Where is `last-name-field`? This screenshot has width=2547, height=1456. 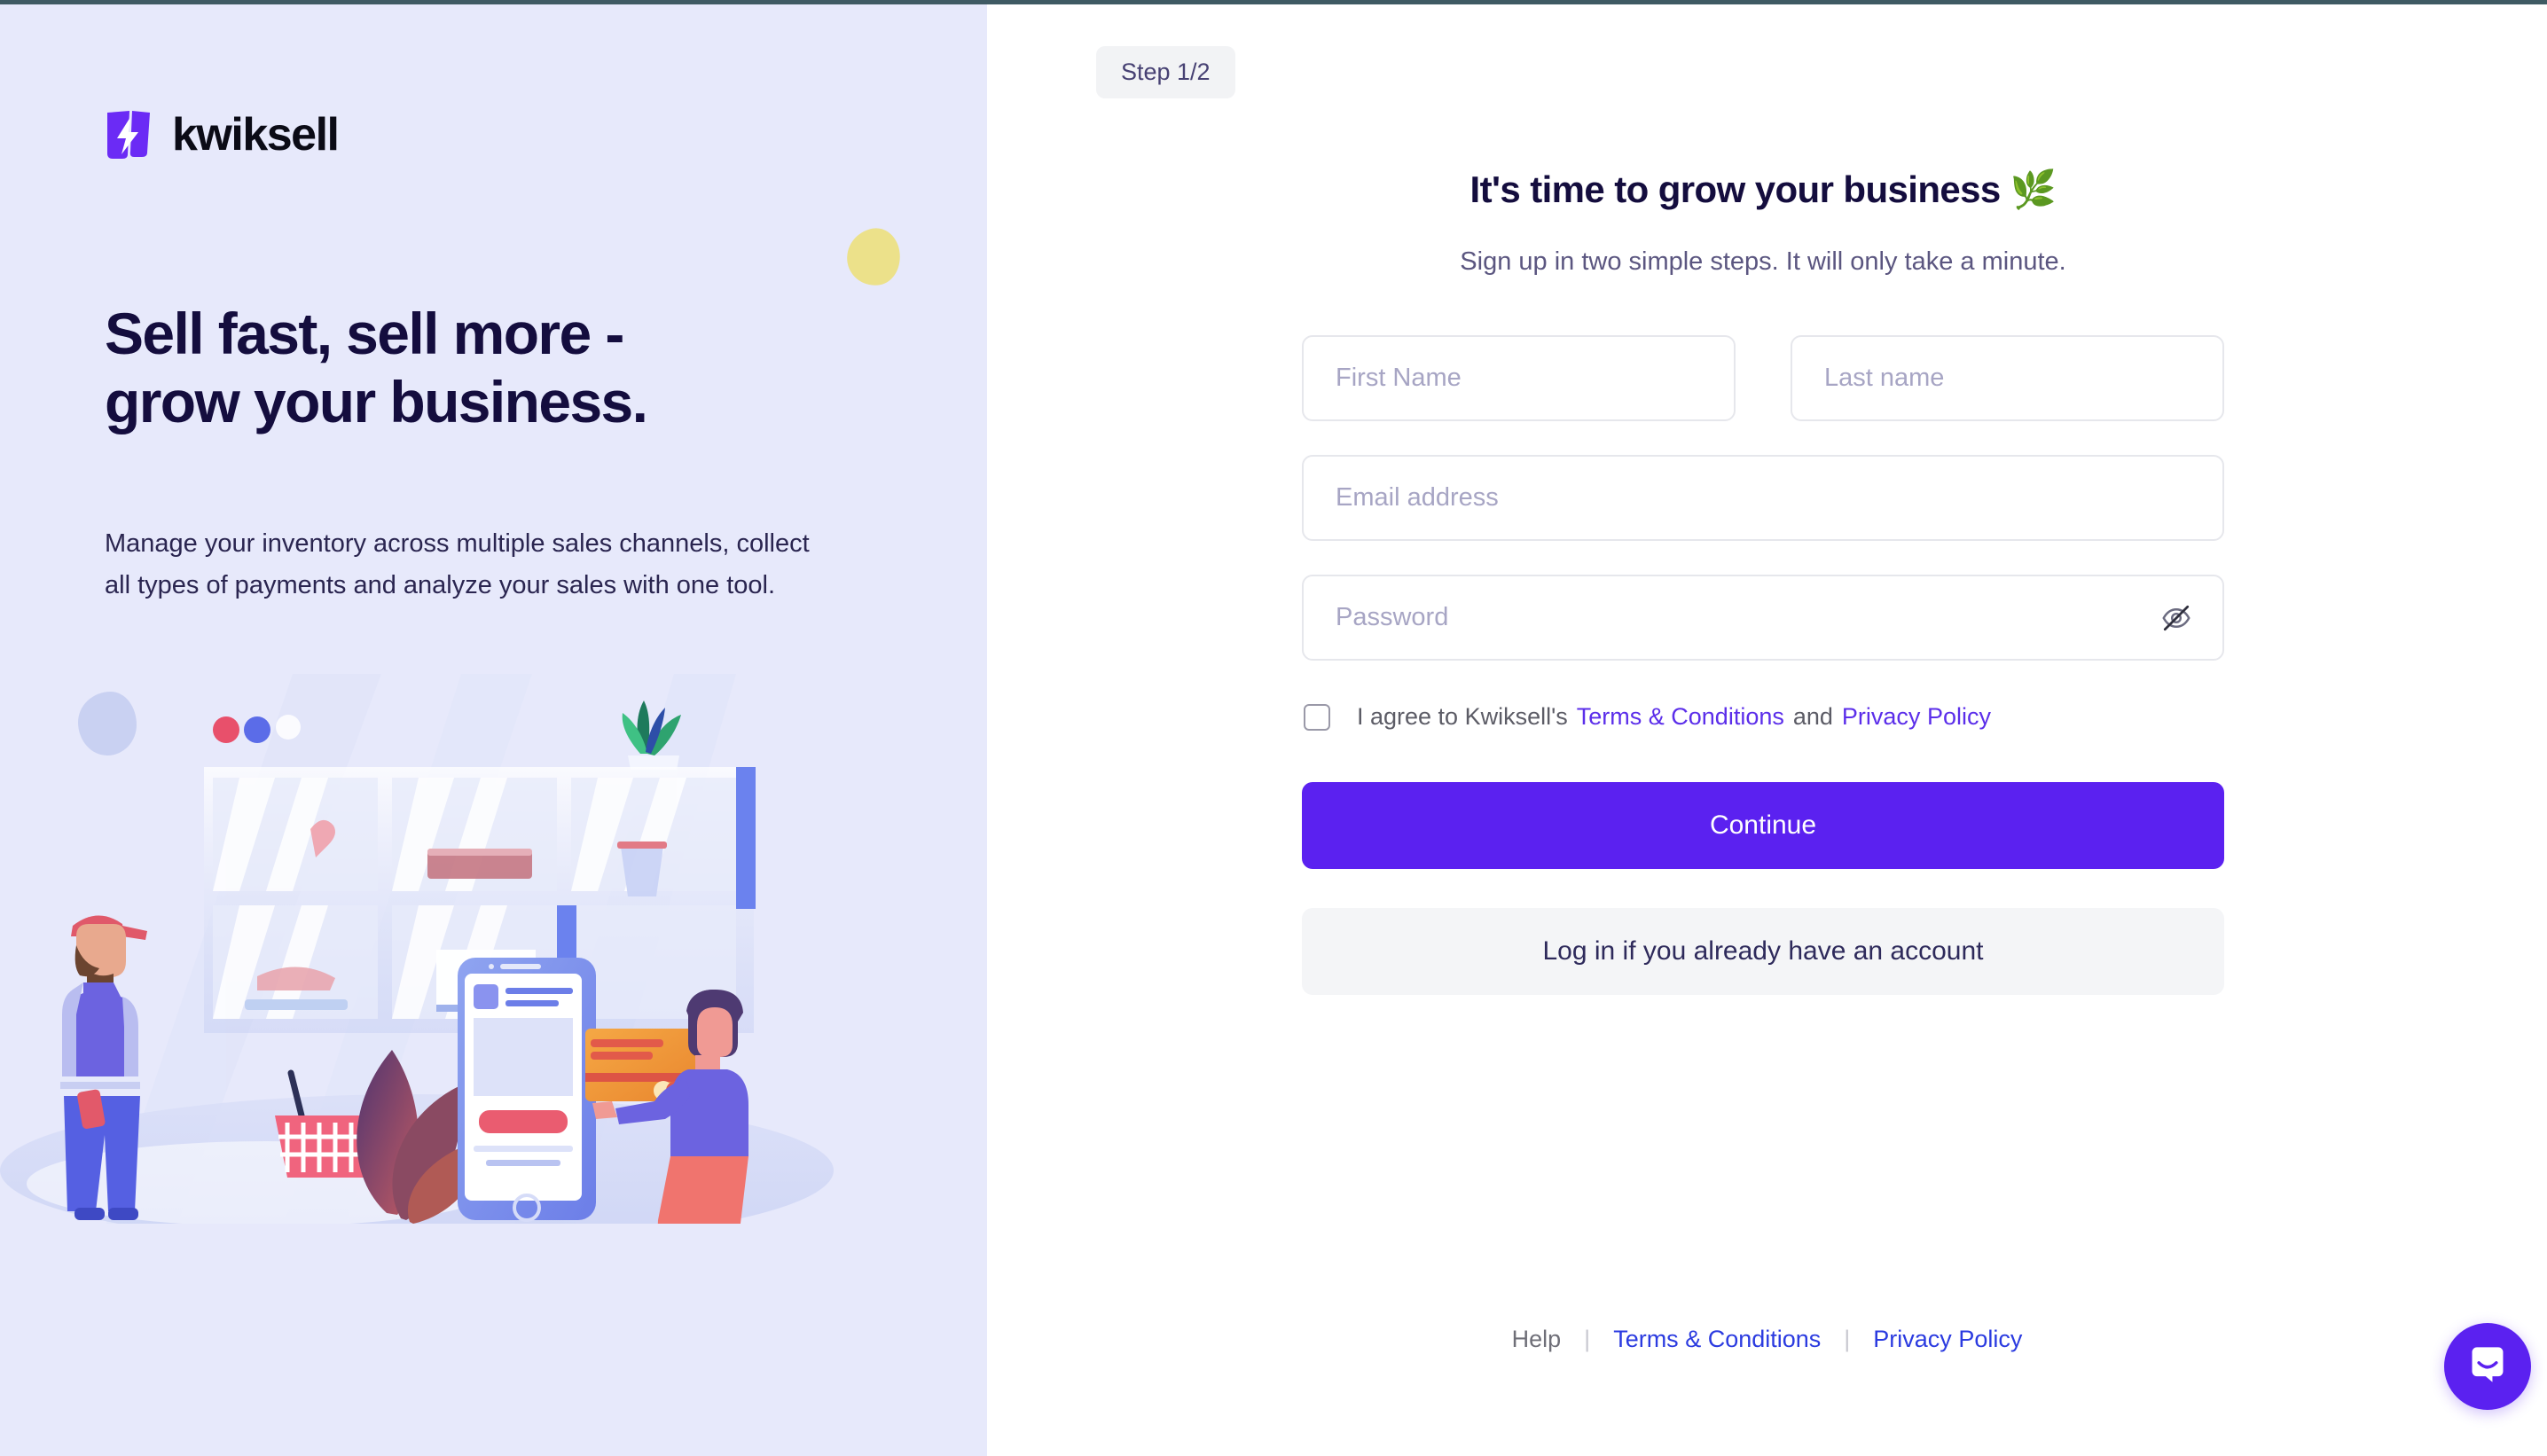
last-name-field is located at coordinates (2007, 378).